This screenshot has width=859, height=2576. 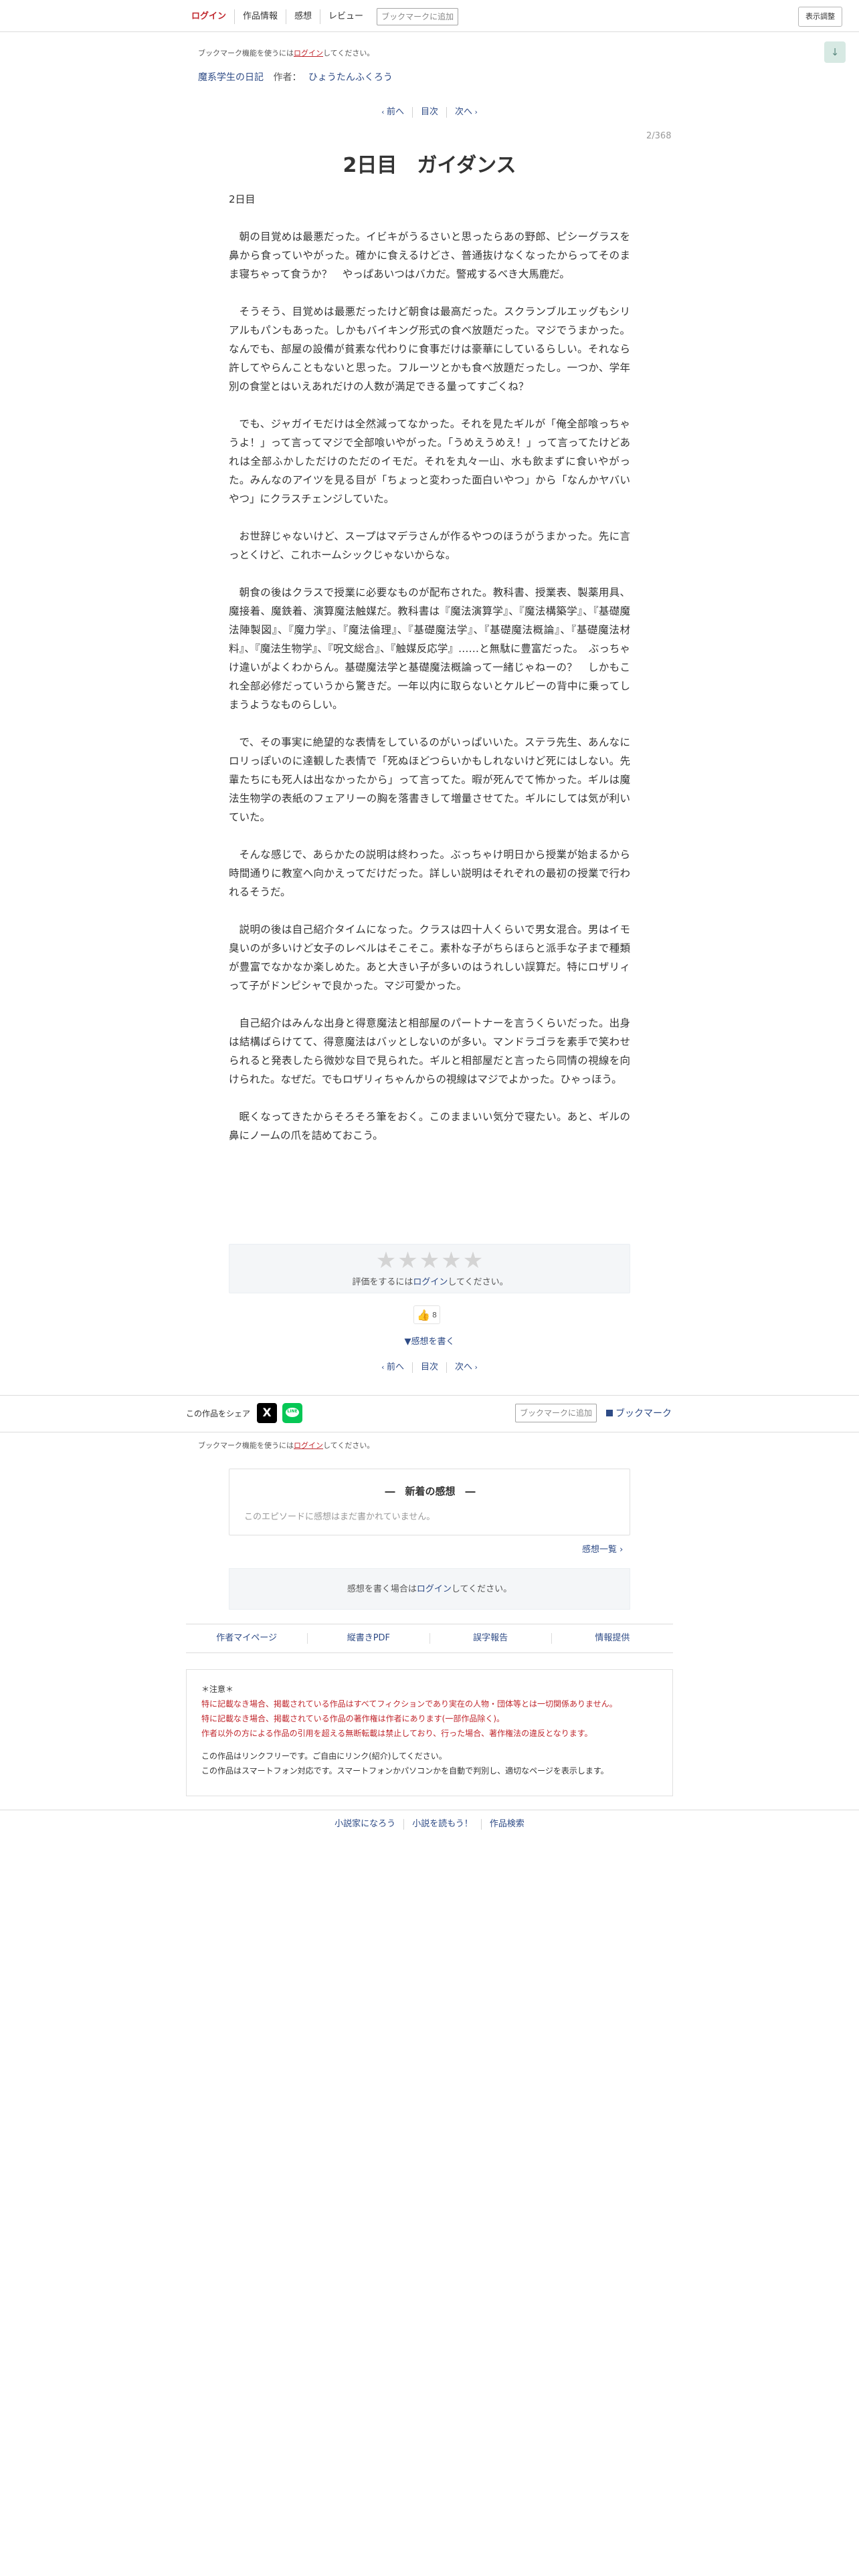 What do you see at coordinates (482, 1589) in the screenshot?
I see `impression-login-suffix: してください。` at bounding box center [482, 1589].